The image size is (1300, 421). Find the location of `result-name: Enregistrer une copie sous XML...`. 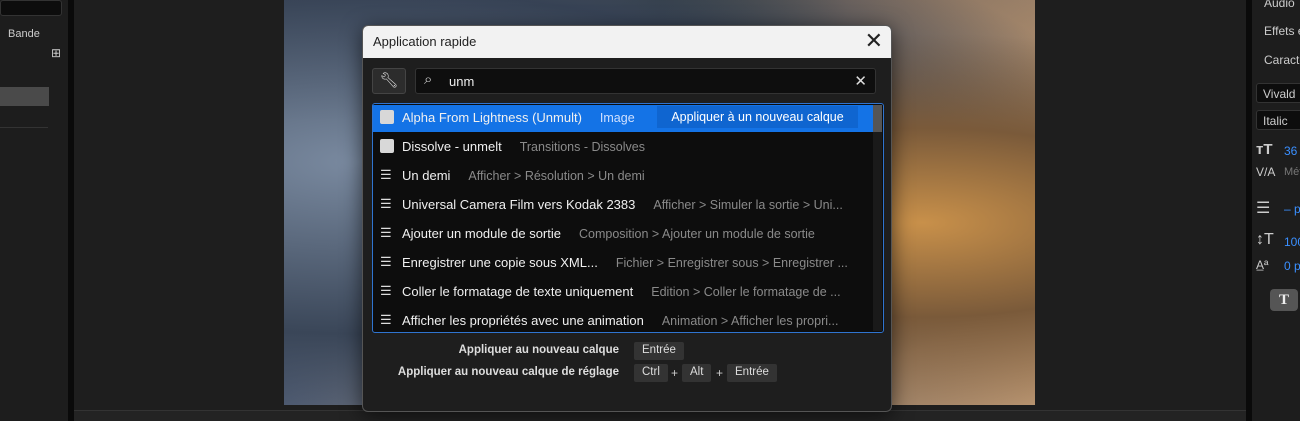

result-name: Enregistrer une copie sous XML... is located at coordinates (500, 262).